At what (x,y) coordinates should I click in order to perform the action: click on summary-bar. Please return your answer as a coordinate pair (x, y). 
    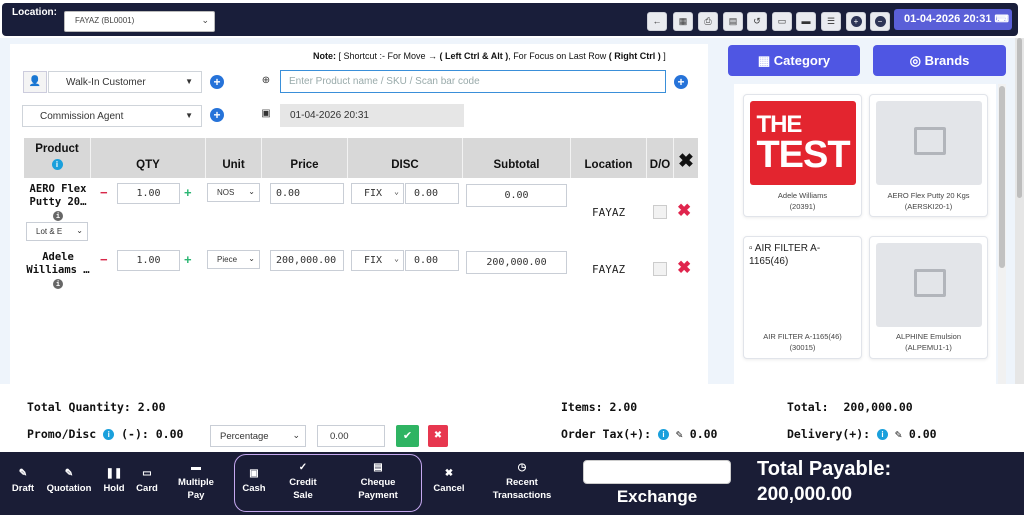
    Looking at the image, I should click on (512, 418).